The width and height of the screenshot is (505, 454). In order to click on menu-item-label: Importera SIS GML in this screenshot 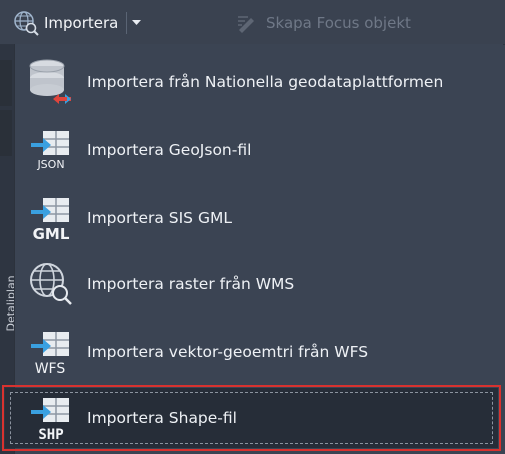, I will do `click(159, 218)`.